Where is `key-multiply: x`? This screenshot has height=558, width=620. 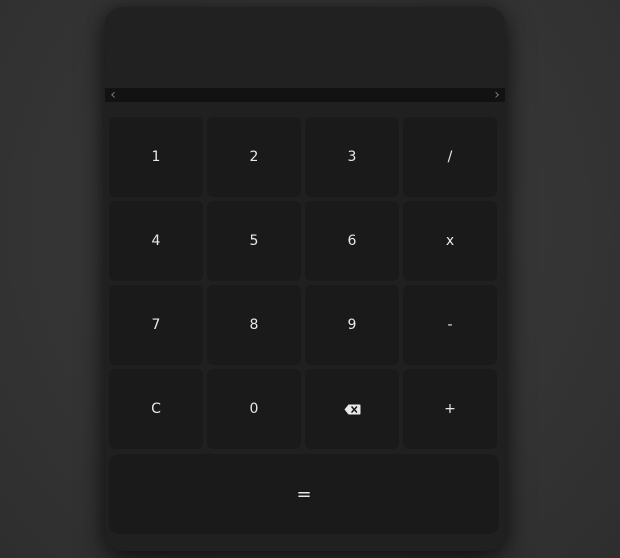
key-multiply: x is located at coordinates (450, 241).